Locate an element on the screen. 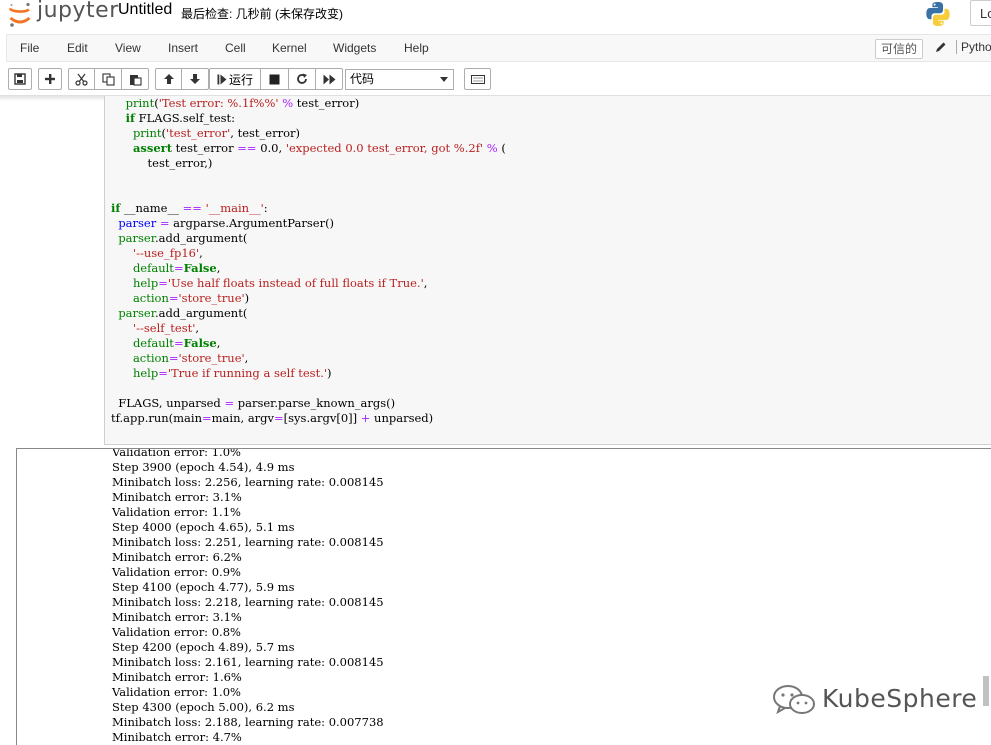 The width and height of the screenshot is (991, 745). output-line: Validation error: 0.8% is located at coordinates (176, 632).